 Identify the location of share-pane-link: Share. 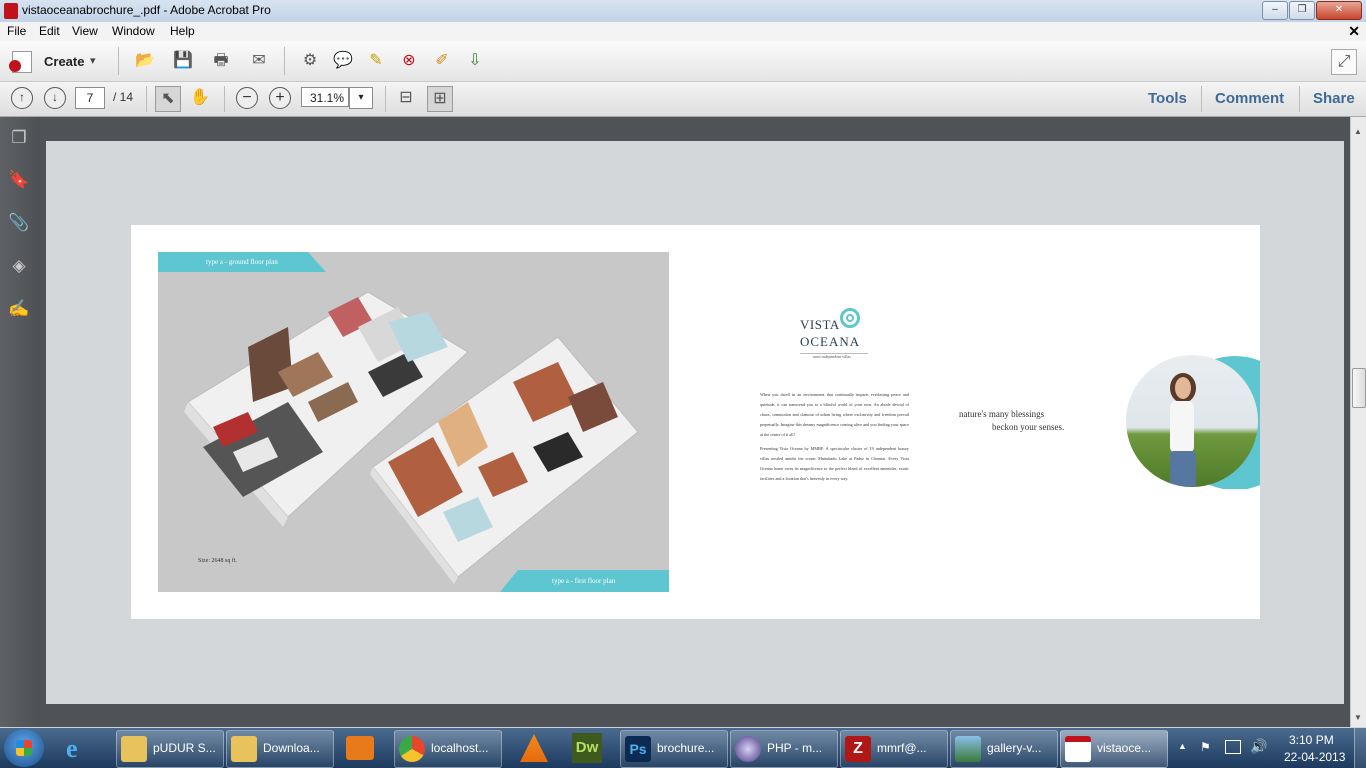
(1334, 98).